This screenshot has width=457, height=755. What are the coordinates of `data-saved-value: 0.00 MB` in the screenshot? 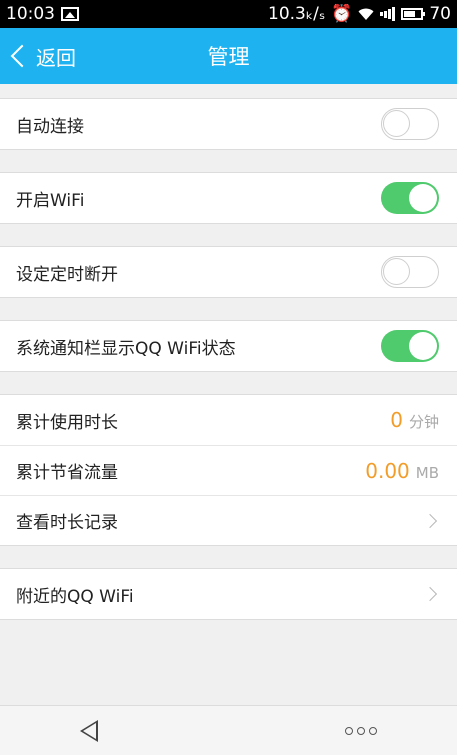 It's located at (402, 471).